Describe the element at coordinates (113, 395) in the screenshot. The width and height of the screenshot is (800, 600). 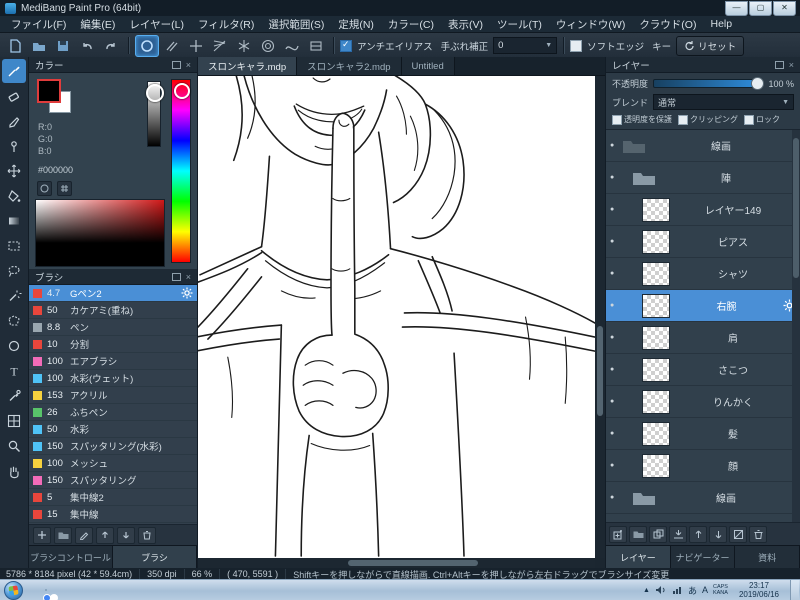
I see `brush-item: 153 アクリル` at that location.